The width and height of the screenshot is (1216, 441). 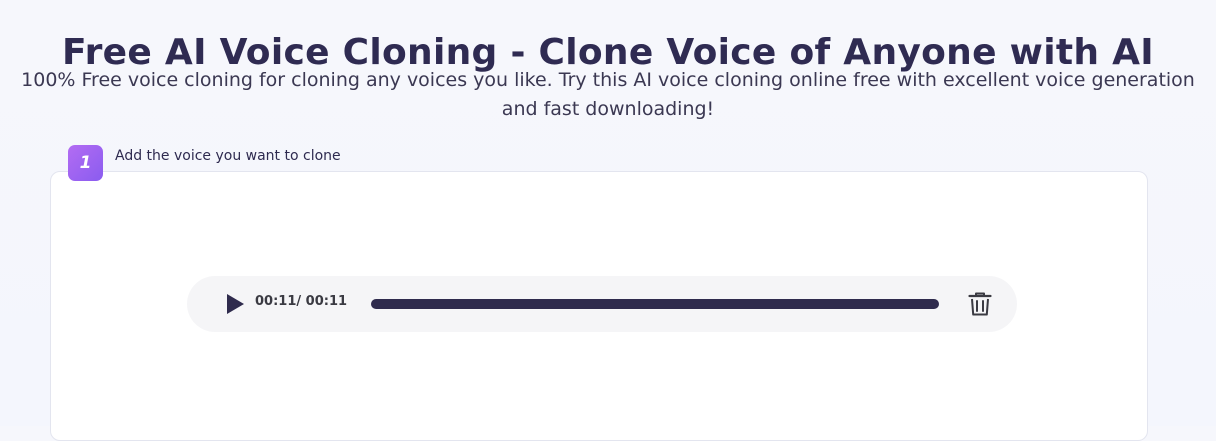 I want to click on progress-bar, so click(x=655, y=304).